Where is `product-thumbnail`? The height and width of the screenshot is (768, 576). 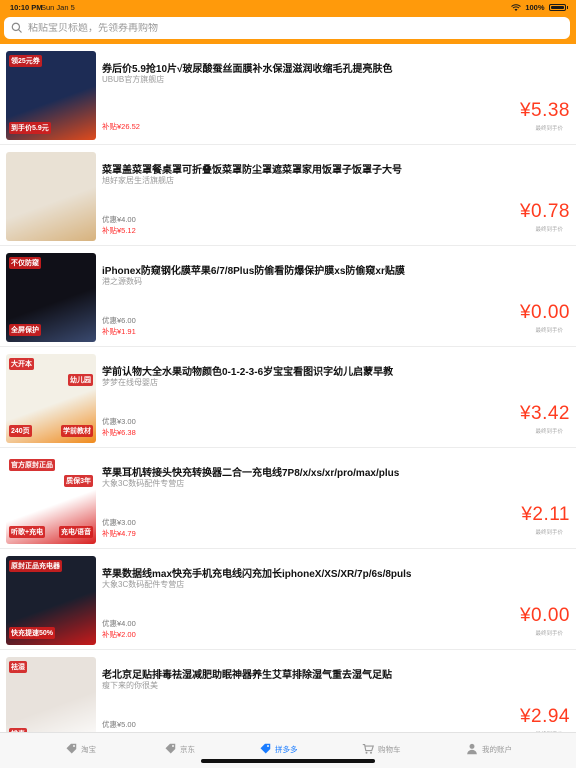 product-thumbnail is located at coordinates (51, 196).